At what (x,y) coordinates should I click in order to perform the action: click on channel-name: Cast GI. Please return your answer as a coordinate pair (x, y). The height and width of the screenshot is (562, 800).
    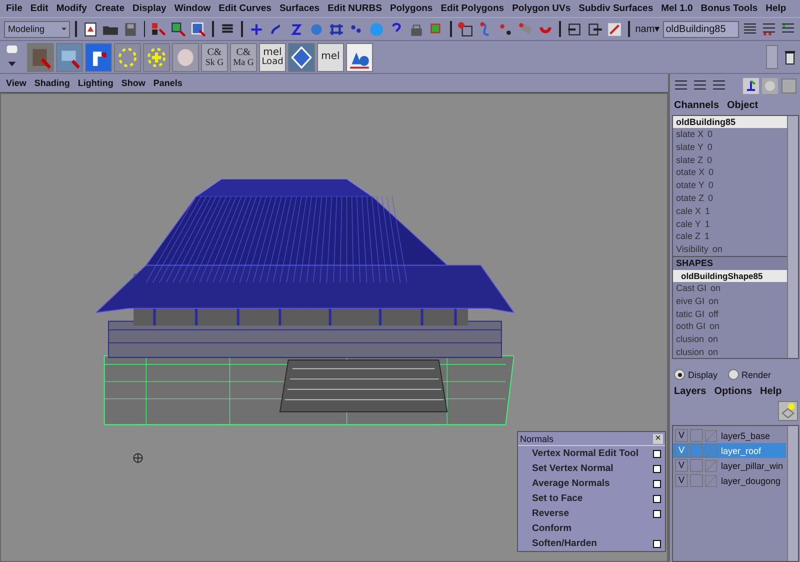
    Looking at the image, I should click on (691, 288).